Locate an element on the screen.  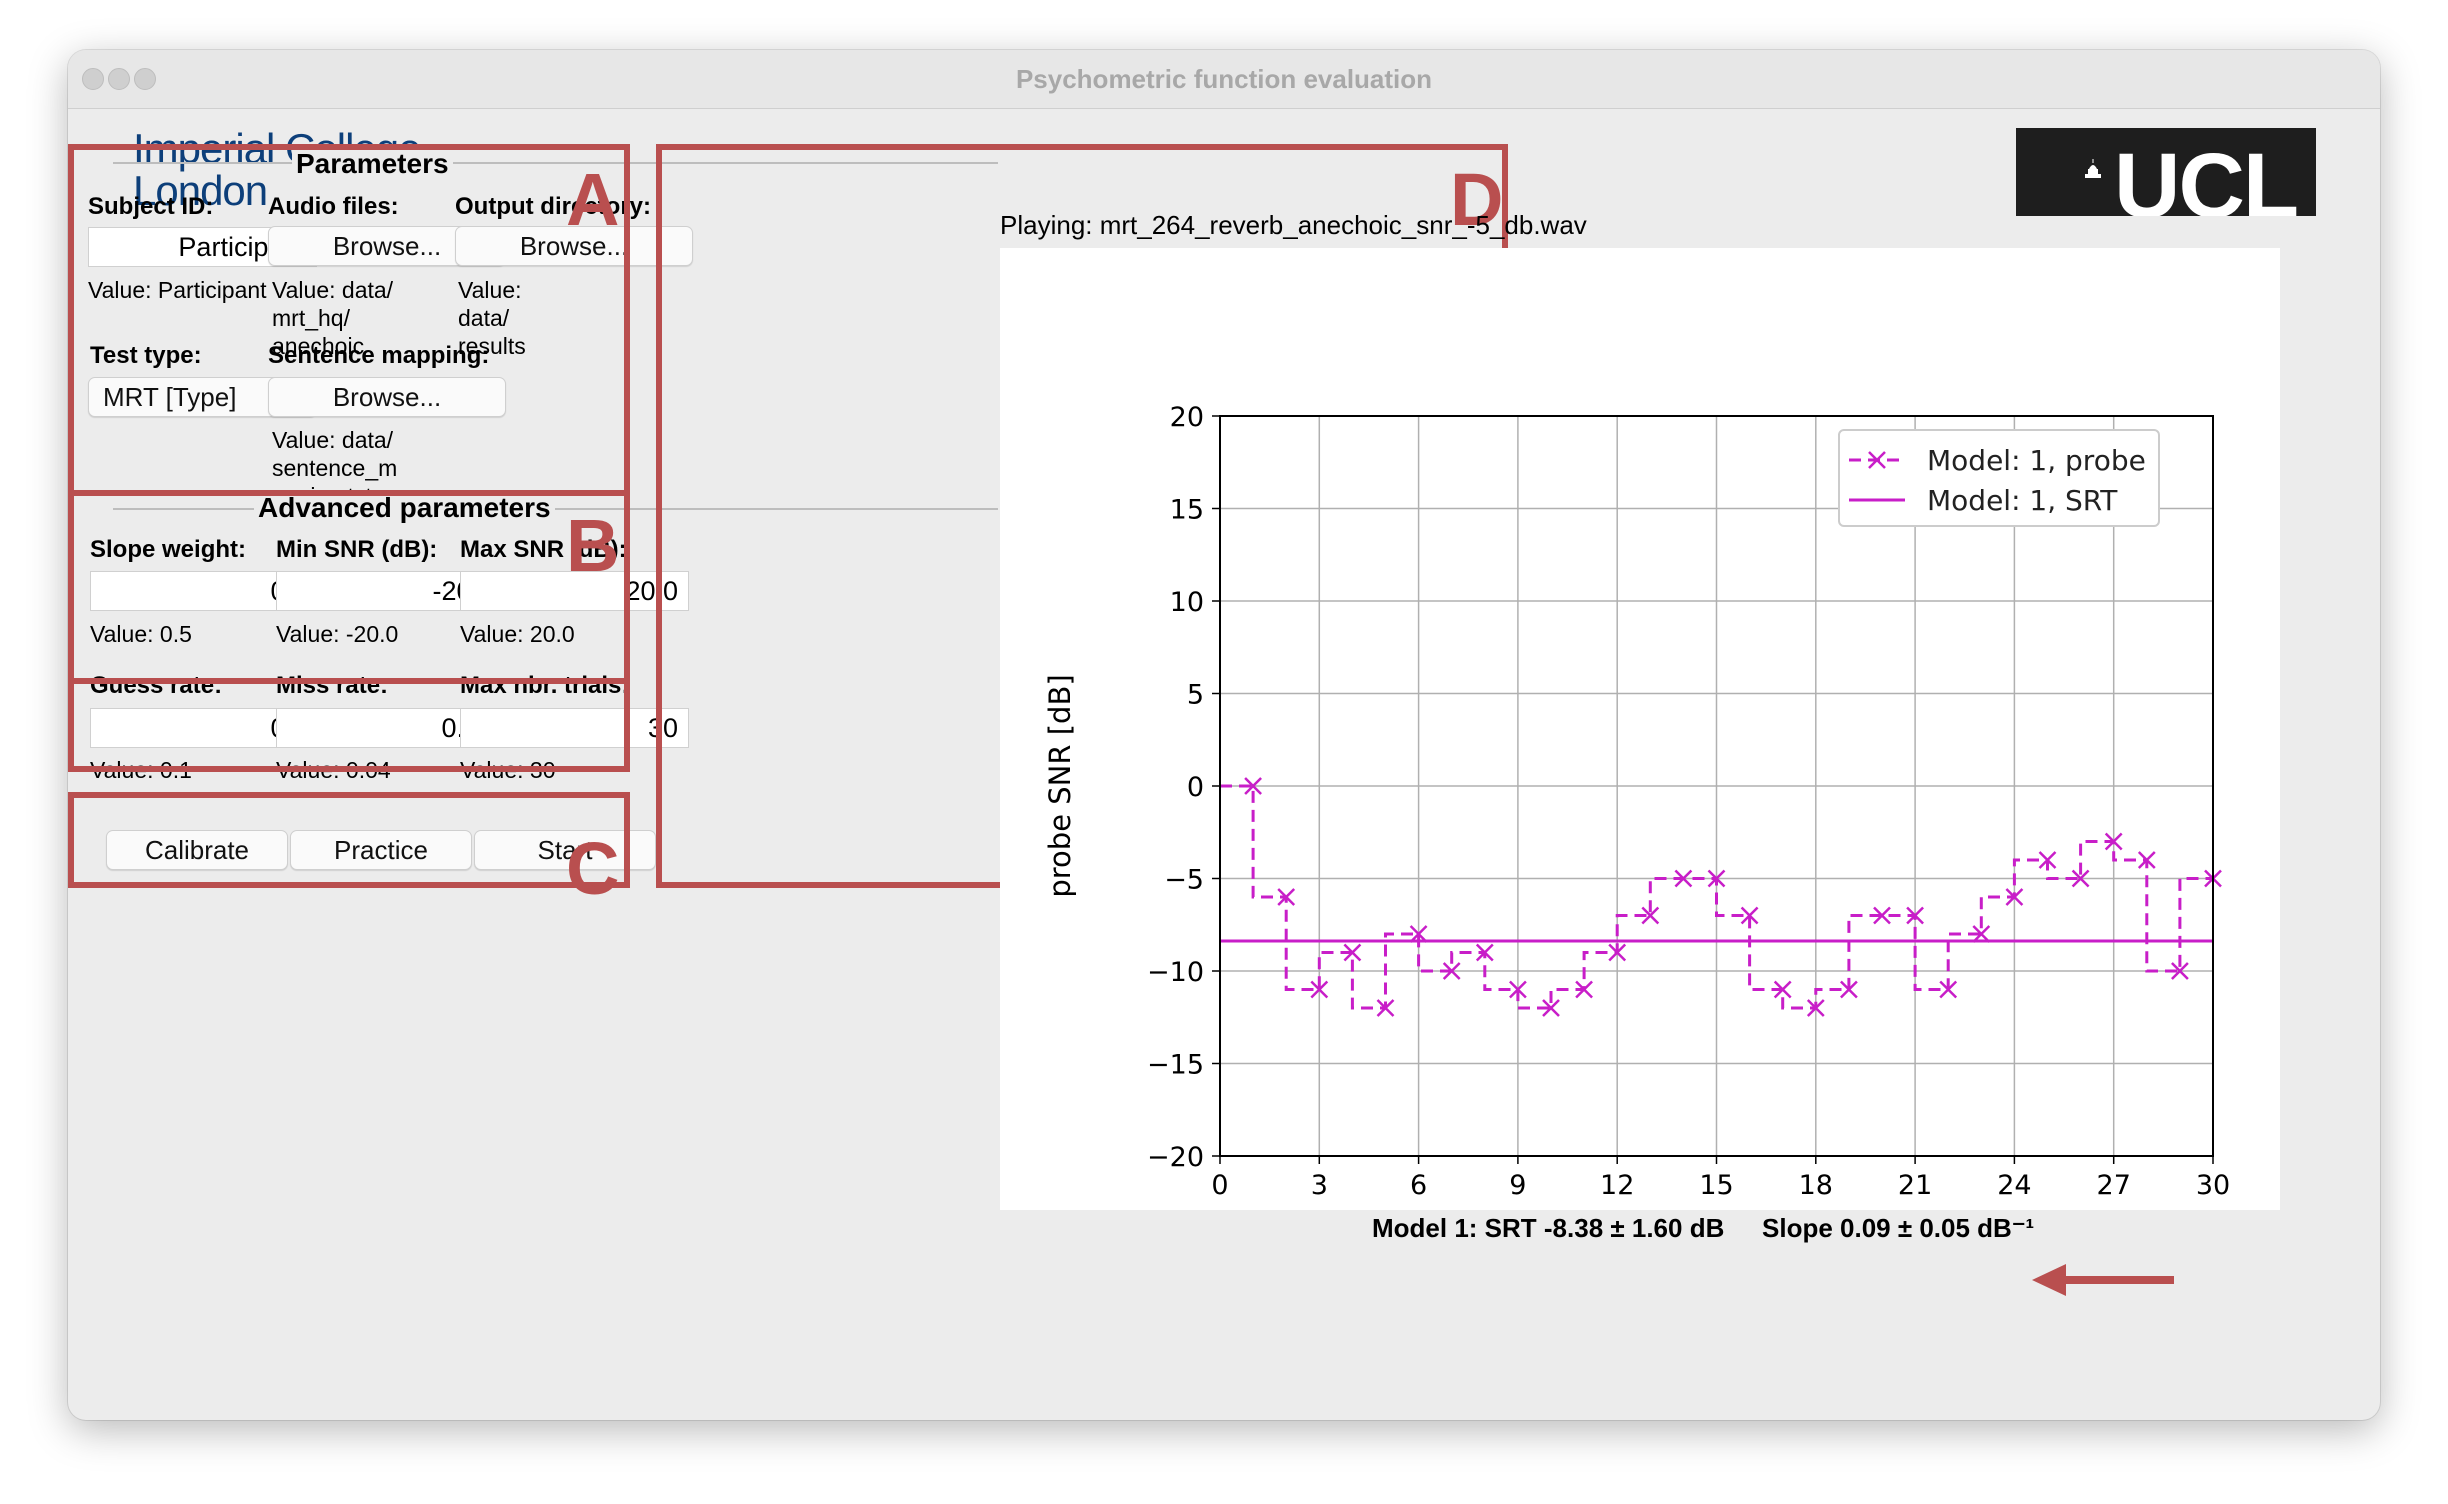
window-title: Psychometric function evaluation is located at coordinates (1224, 79).